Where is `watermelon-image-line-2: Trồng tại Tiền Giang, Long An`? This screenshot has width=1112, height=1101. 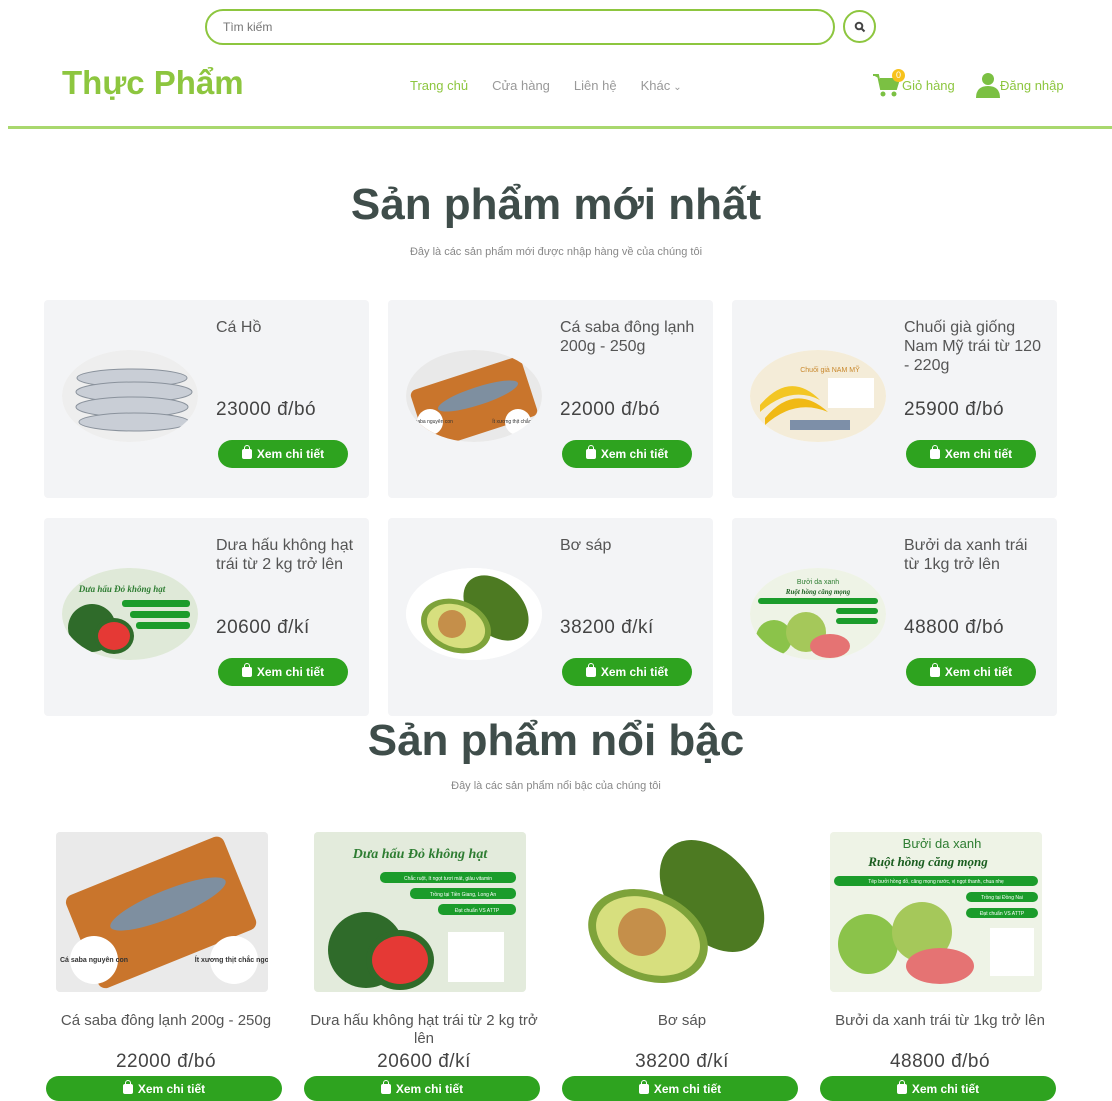 watermelon-image-line-2: Trồng tại Tiền Giang, Long An is located at coordinates (463, 895).